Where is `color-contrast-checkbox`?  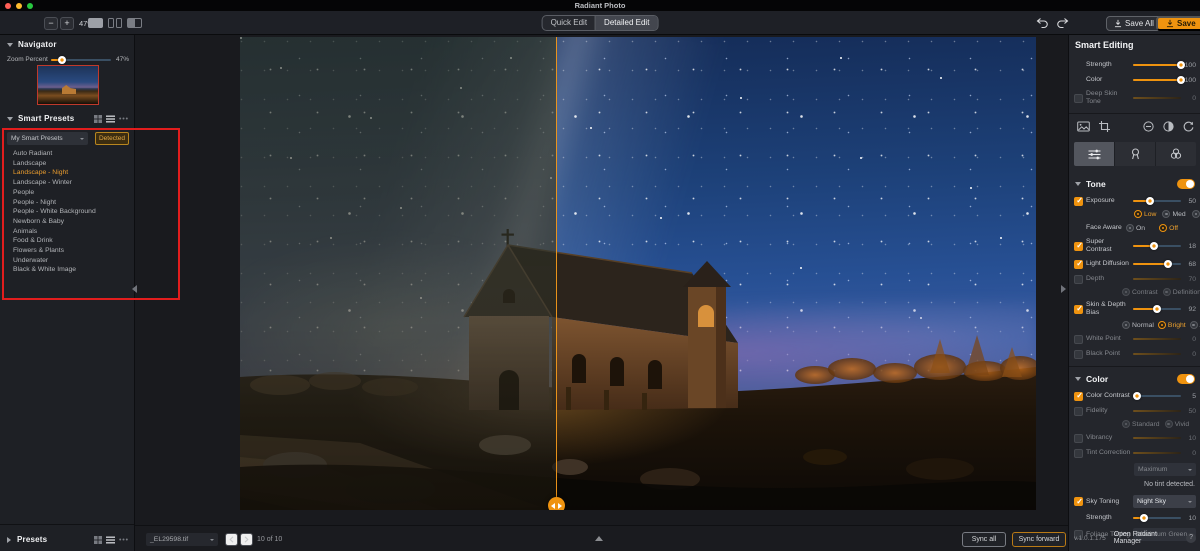
color-contrast-checkbox is located at coordinates (1078, 396).